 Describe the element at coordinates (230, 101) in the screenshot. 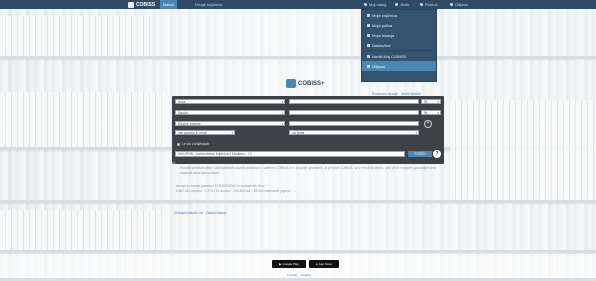

I see `field-select-1: Avtor ▾` at that location.